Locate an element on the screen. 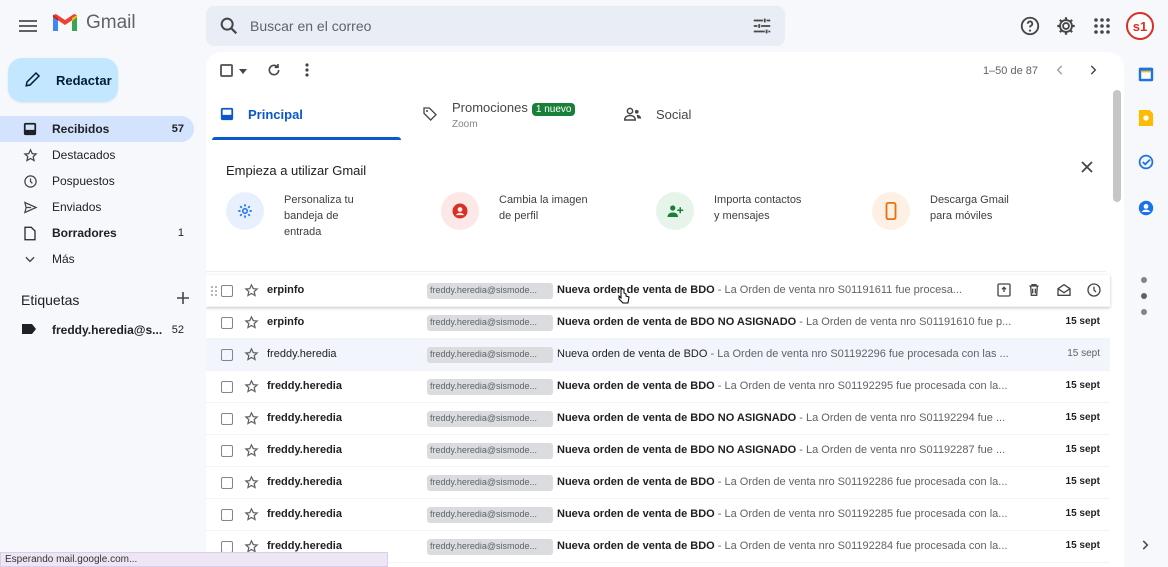 The width and height of the screenshot is (1168, 567). add-label-icon is located at coordinates (183, 299).